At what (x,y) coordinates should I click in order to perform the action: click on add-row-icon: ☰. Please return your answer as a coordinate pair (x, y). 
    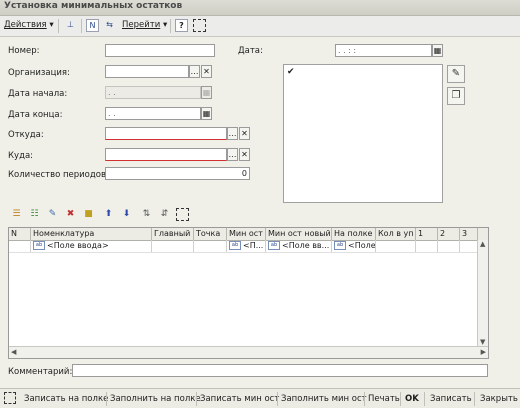
    Looking at the image, I should click on (16, 214).